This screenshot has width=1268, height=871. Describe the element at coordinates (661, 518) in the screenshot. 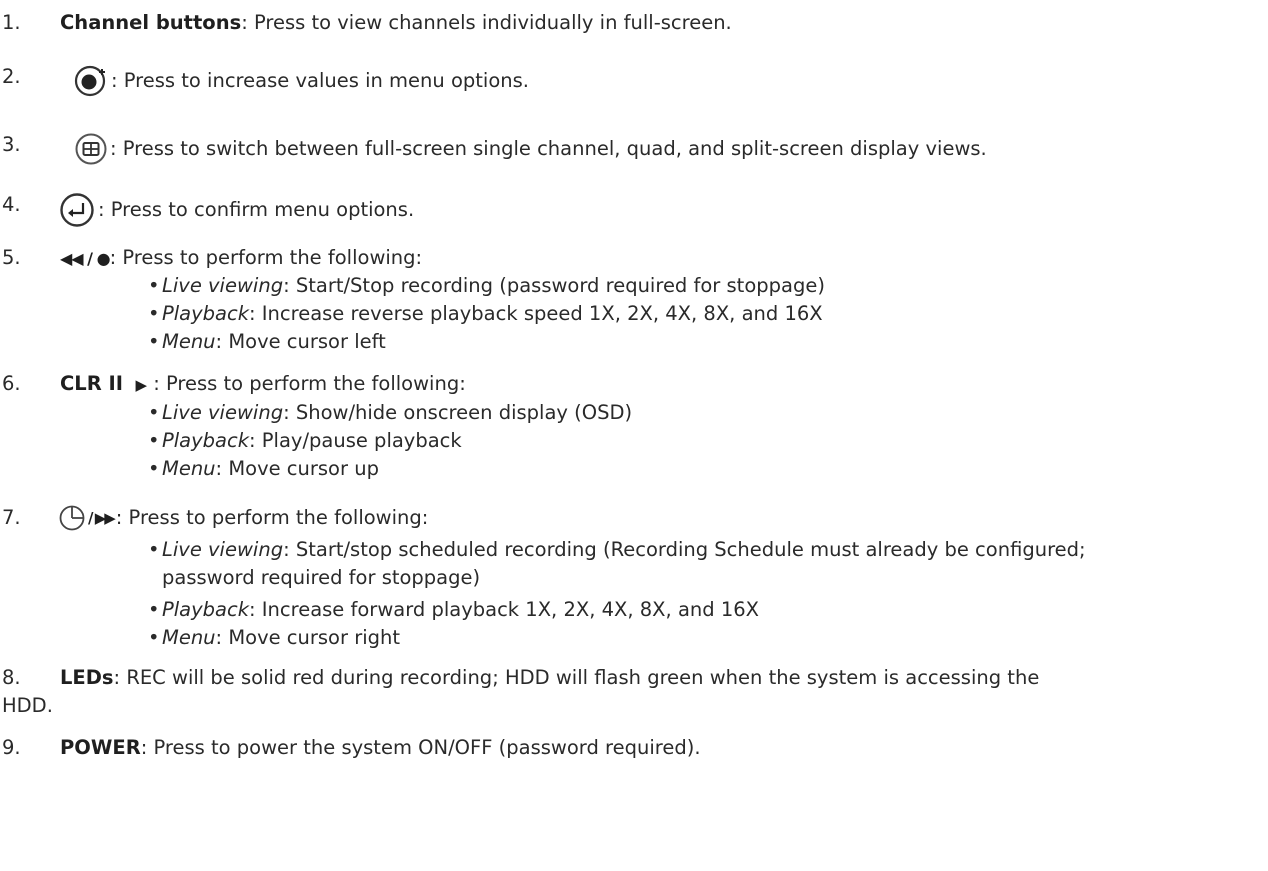

I see `item-body: / ▶▶ : Press to perform the following:` at that location.